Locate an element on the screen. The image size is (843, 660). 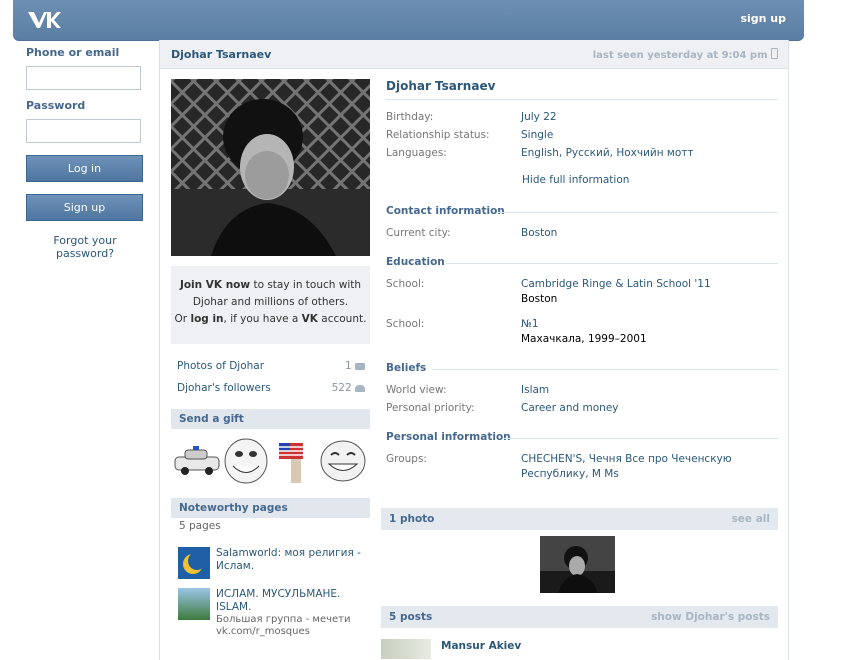
birthday-value: July 22 is located at coordinates (539, 117).